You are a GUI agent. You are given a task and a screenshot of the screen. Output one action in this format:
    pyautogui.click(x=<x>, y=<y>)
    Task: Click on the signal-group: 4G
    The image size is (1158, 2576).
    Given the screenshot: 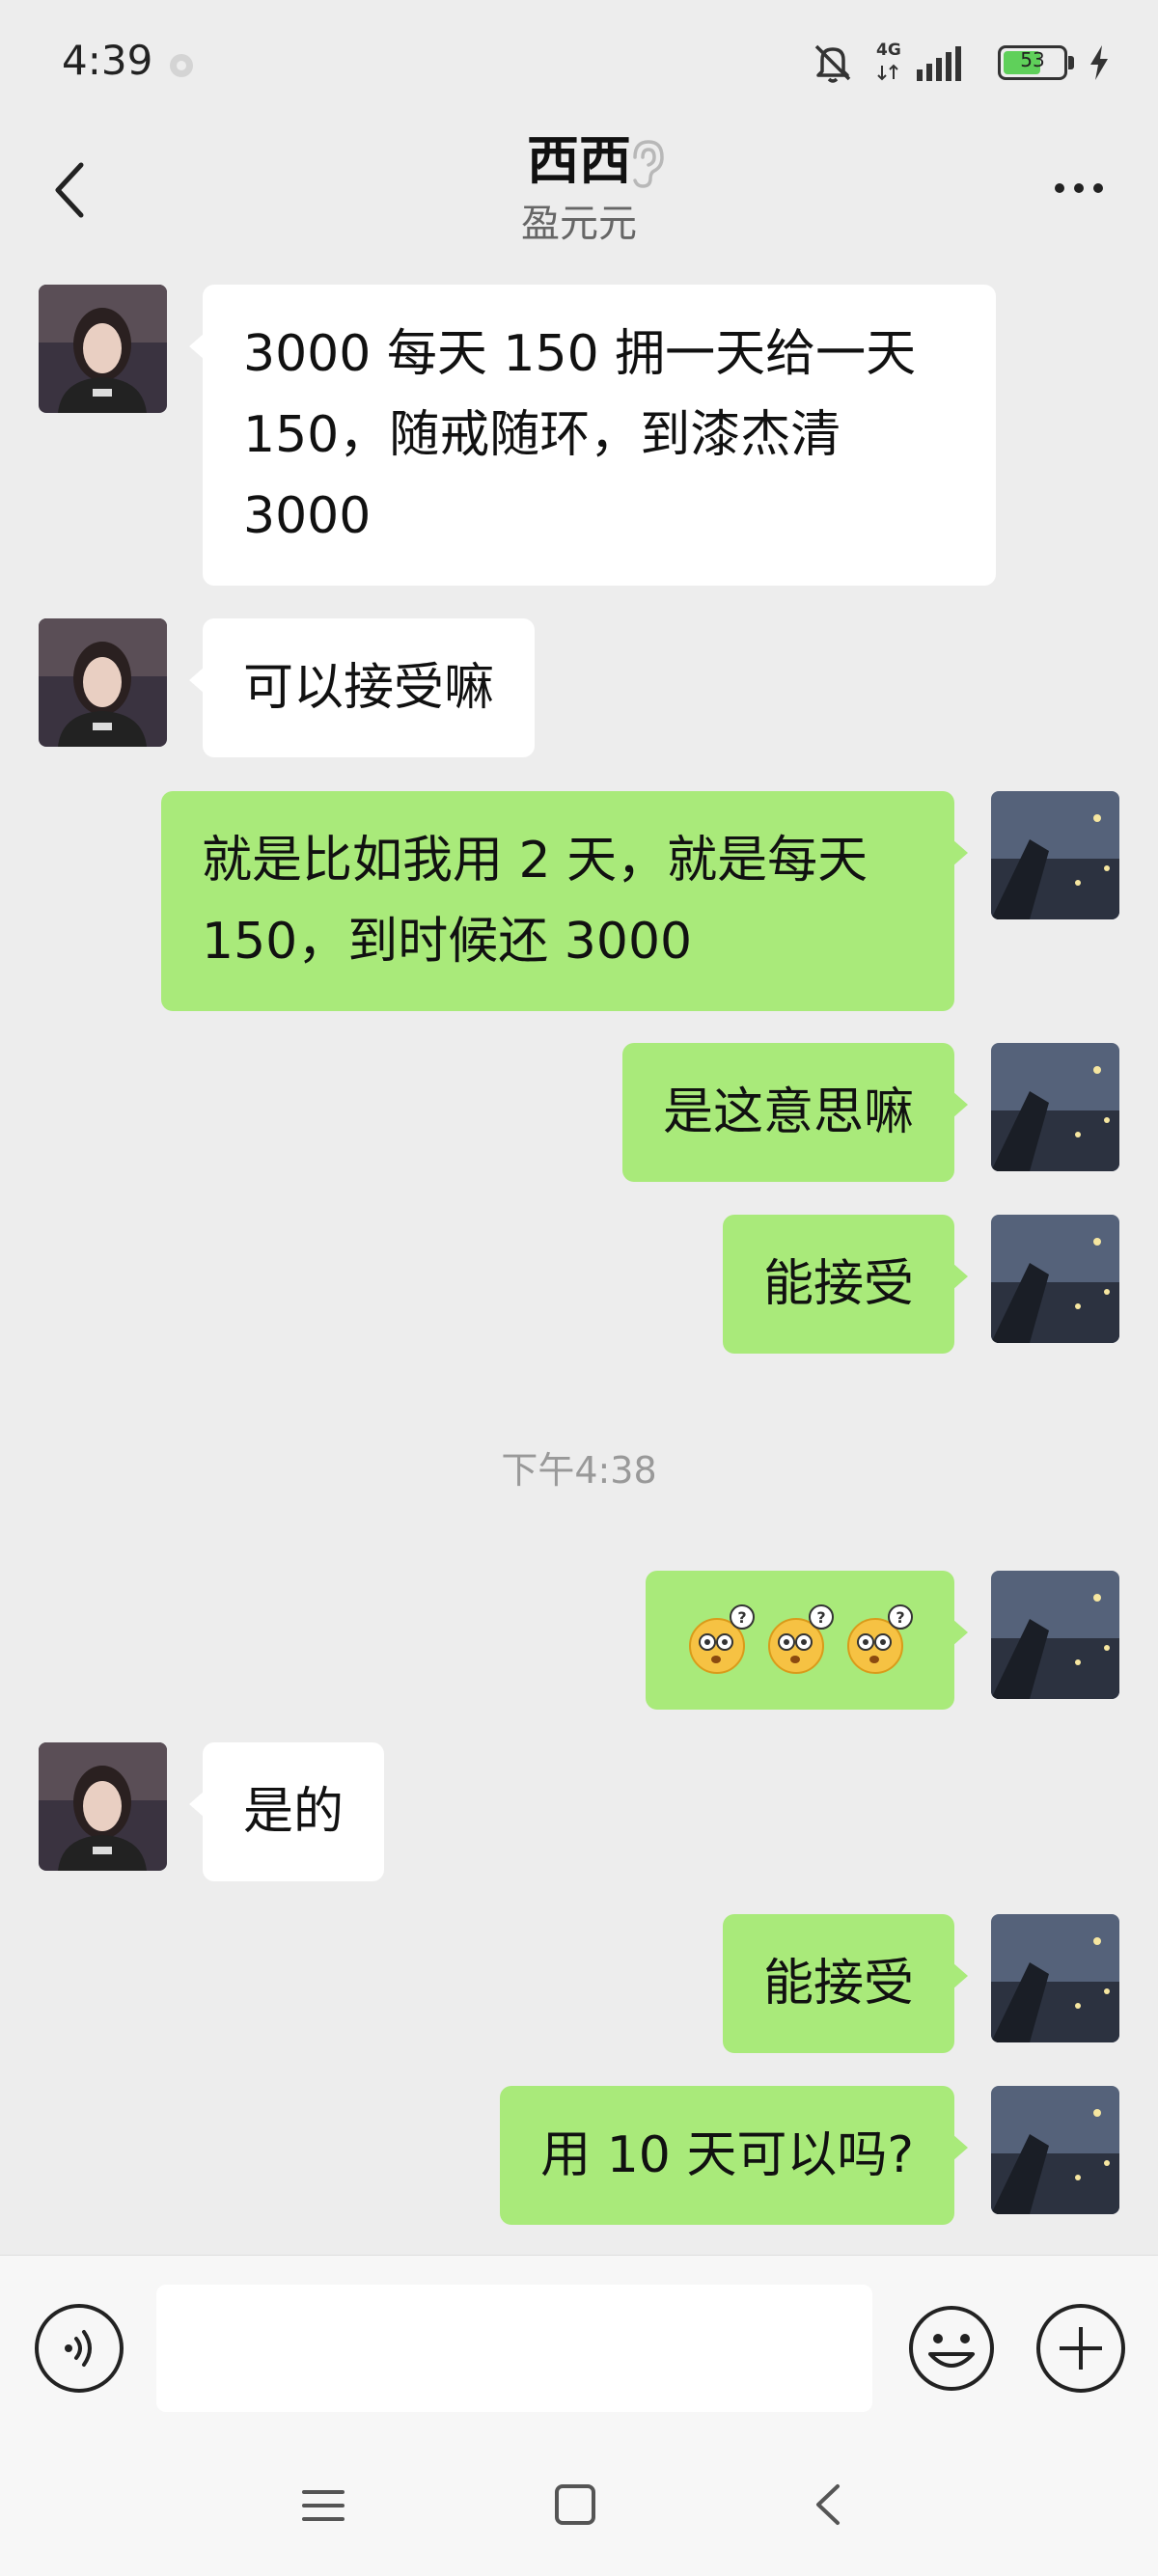 What is the action you would take?
    pyautogui.click(x=926, y=63)
    